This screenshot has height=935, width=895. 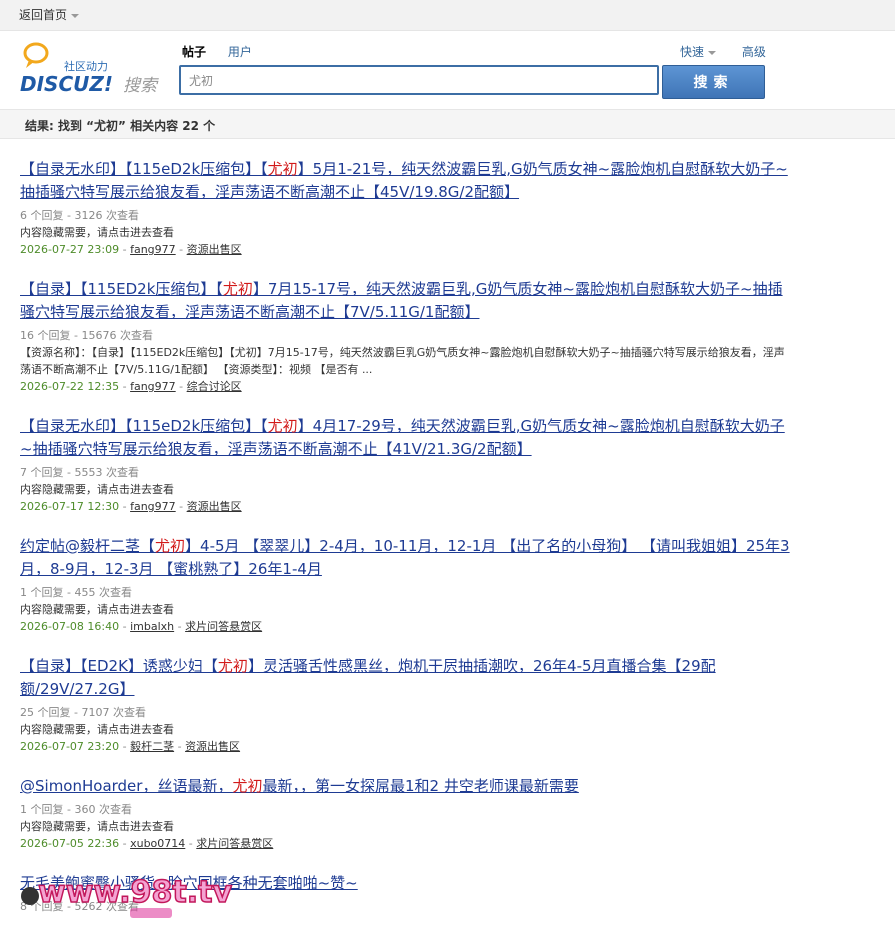 What do you see at coordinates (119, 666) in the screenshot?
I see `title-text: 【自录】【ED2K】诱惑少妇【` at bounding box center [119, 666].